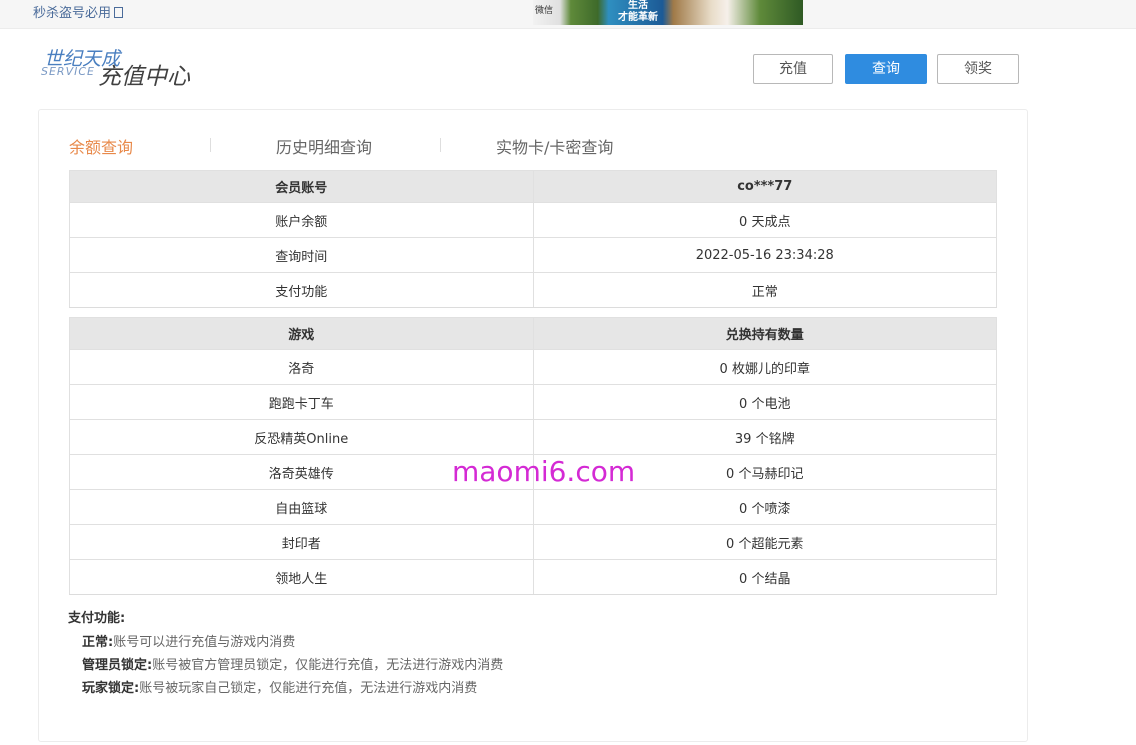 The image size is (1136, 745). What do you see at coordinates (98, 642) in the screenshot?
I see `note-key: 正常:` at bounding box center [98, 642].